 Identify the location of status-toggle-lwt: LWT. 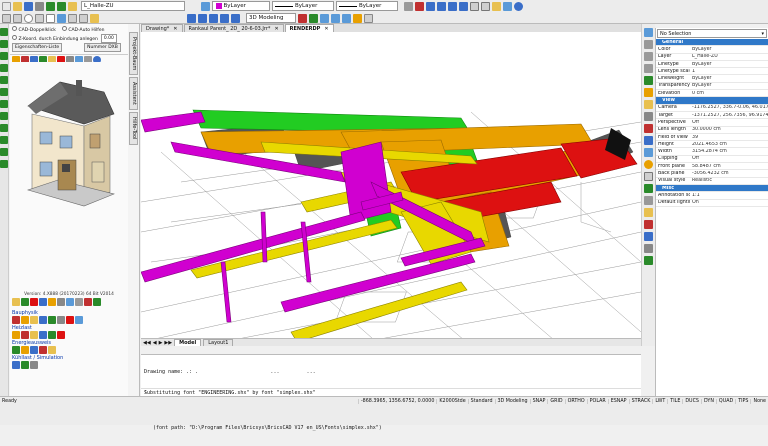
(659, 401).